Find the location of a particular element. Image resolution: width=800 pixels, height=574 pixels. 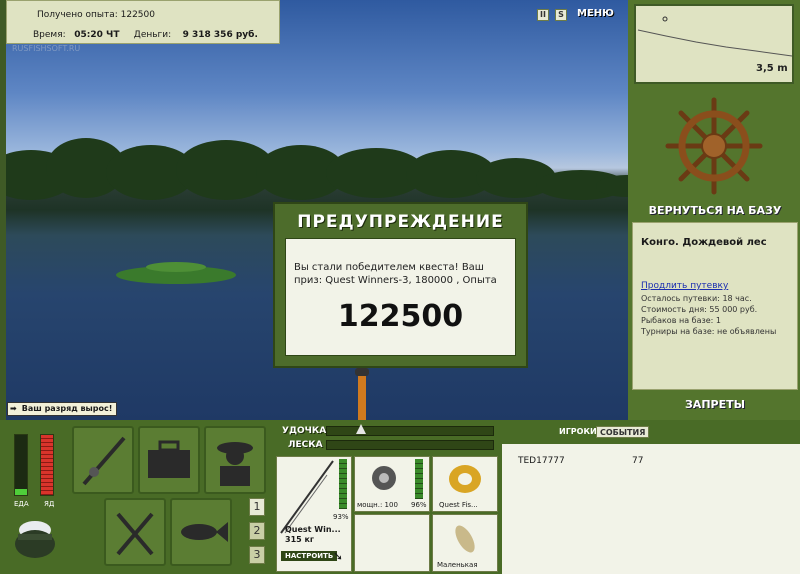

sound-button: S is located at coordinates (561, 15).